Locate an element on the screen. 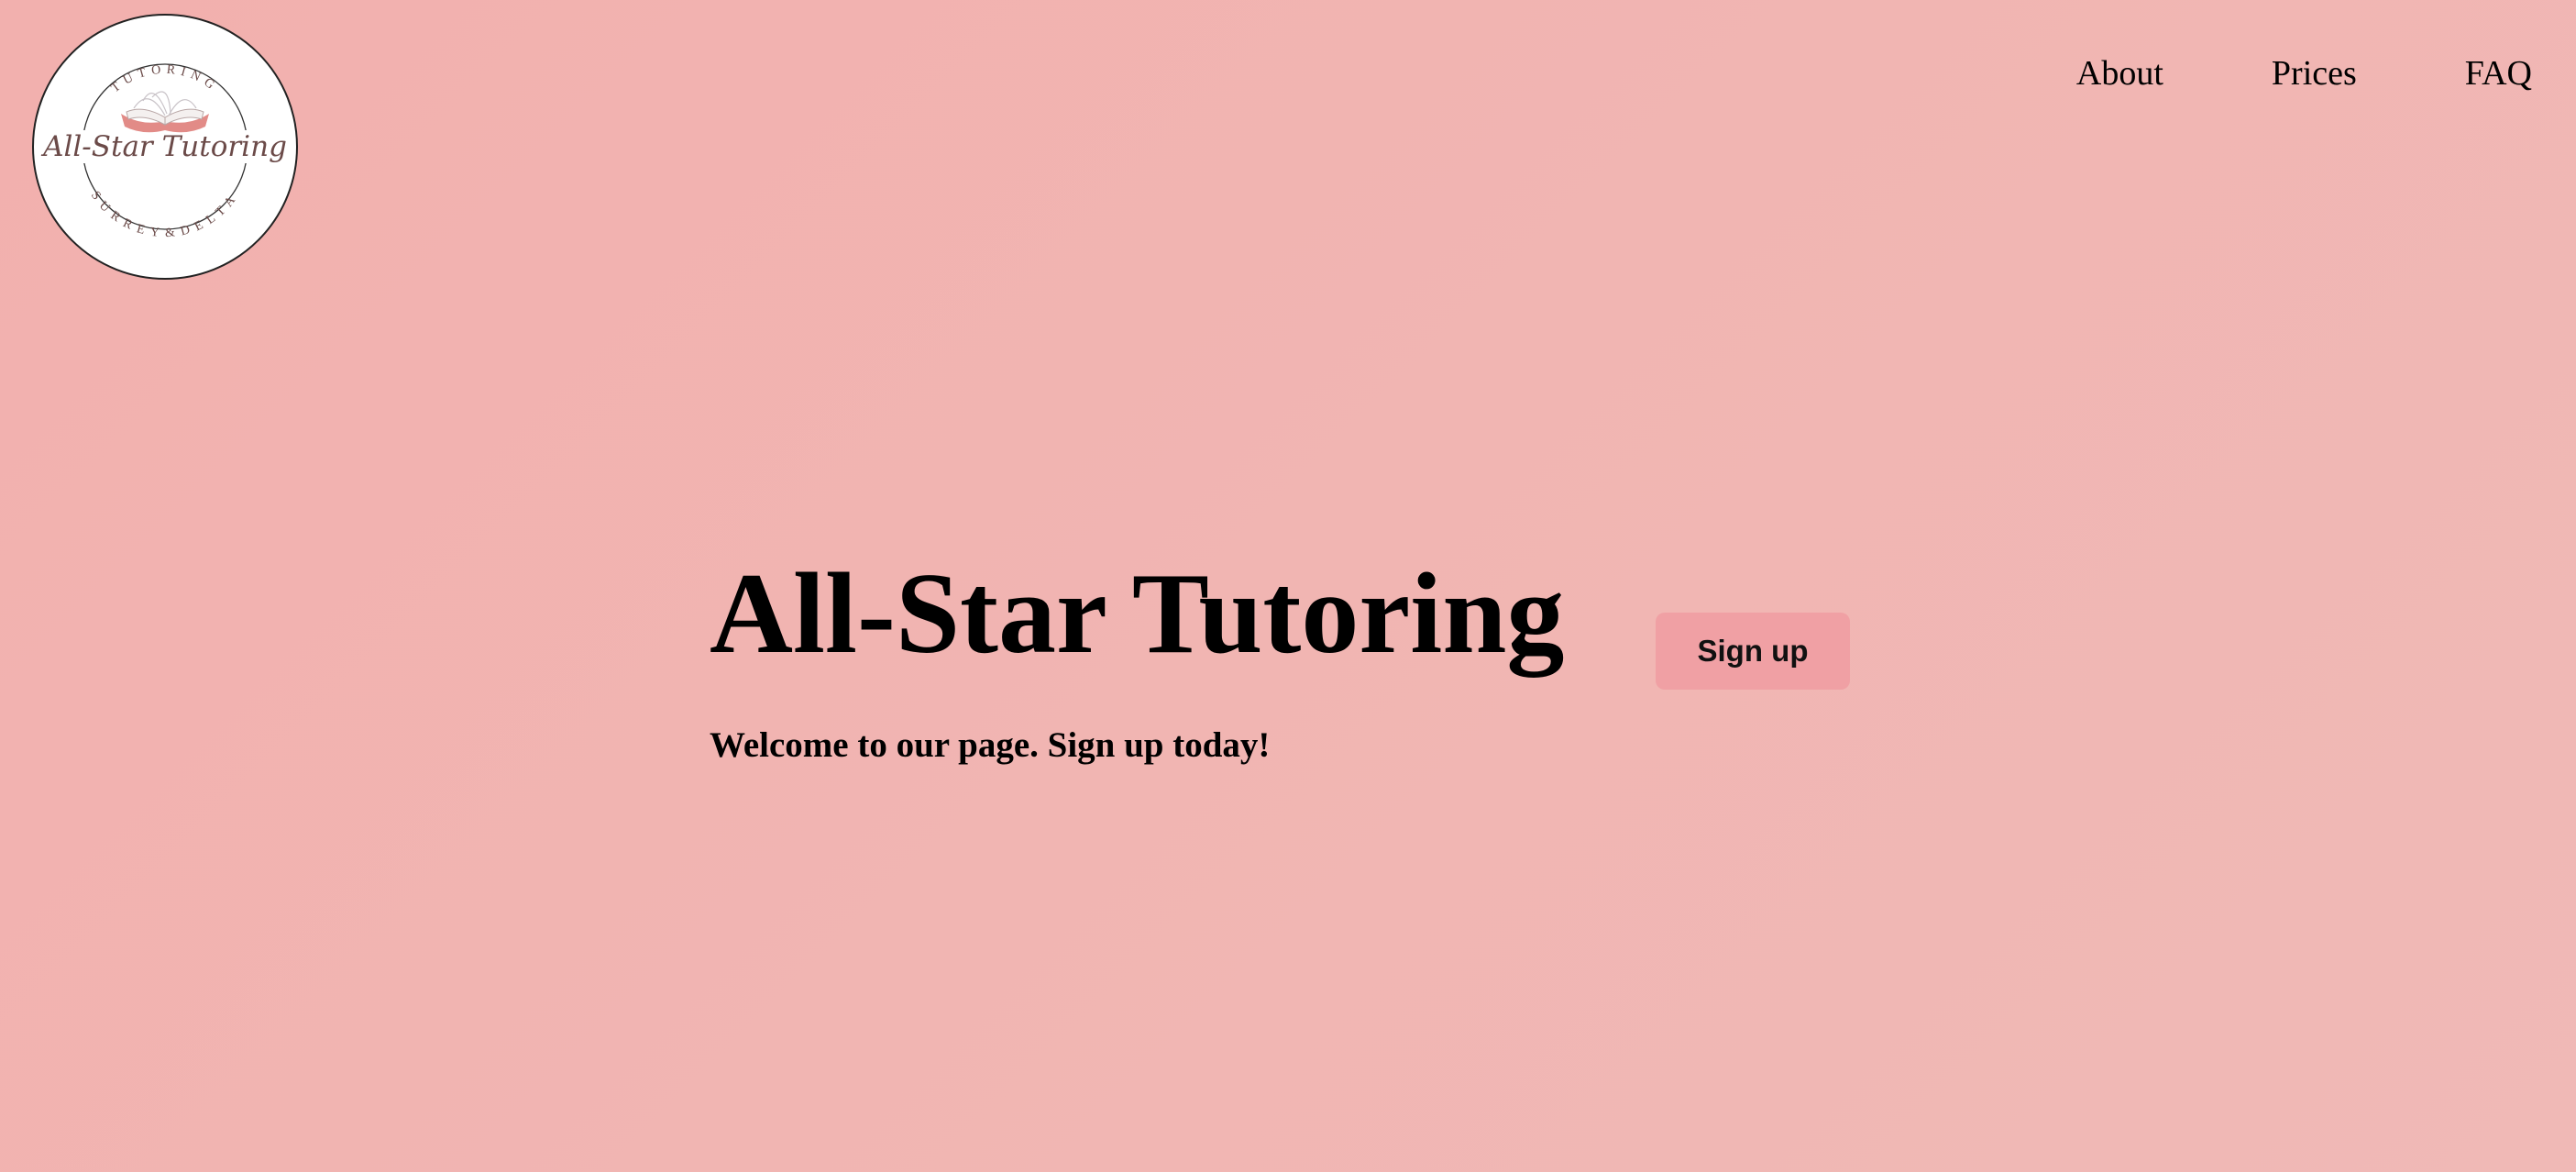  nav-about-link: About is located at coordinates (2119, 73).